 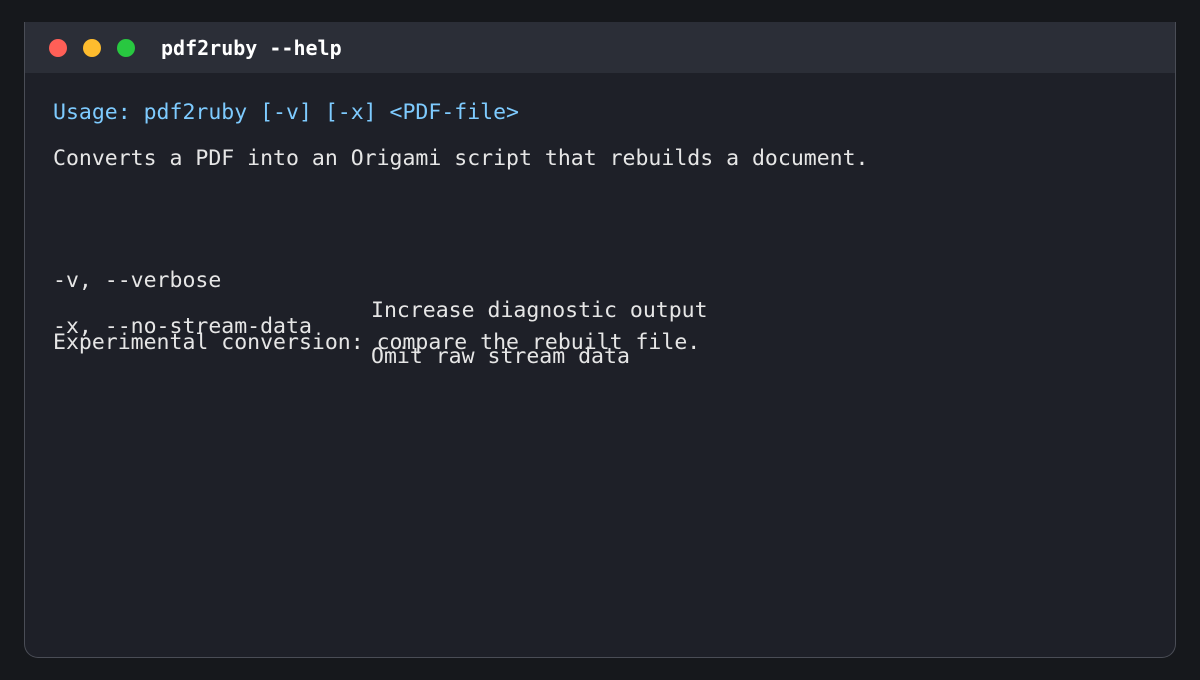 What do you see at coordinates (286, 112) in the screenshot?
I see `usage-line: Usage: pdf2ruby [-v] [-x] <PDF-file>` at bounding box center [286, 112].